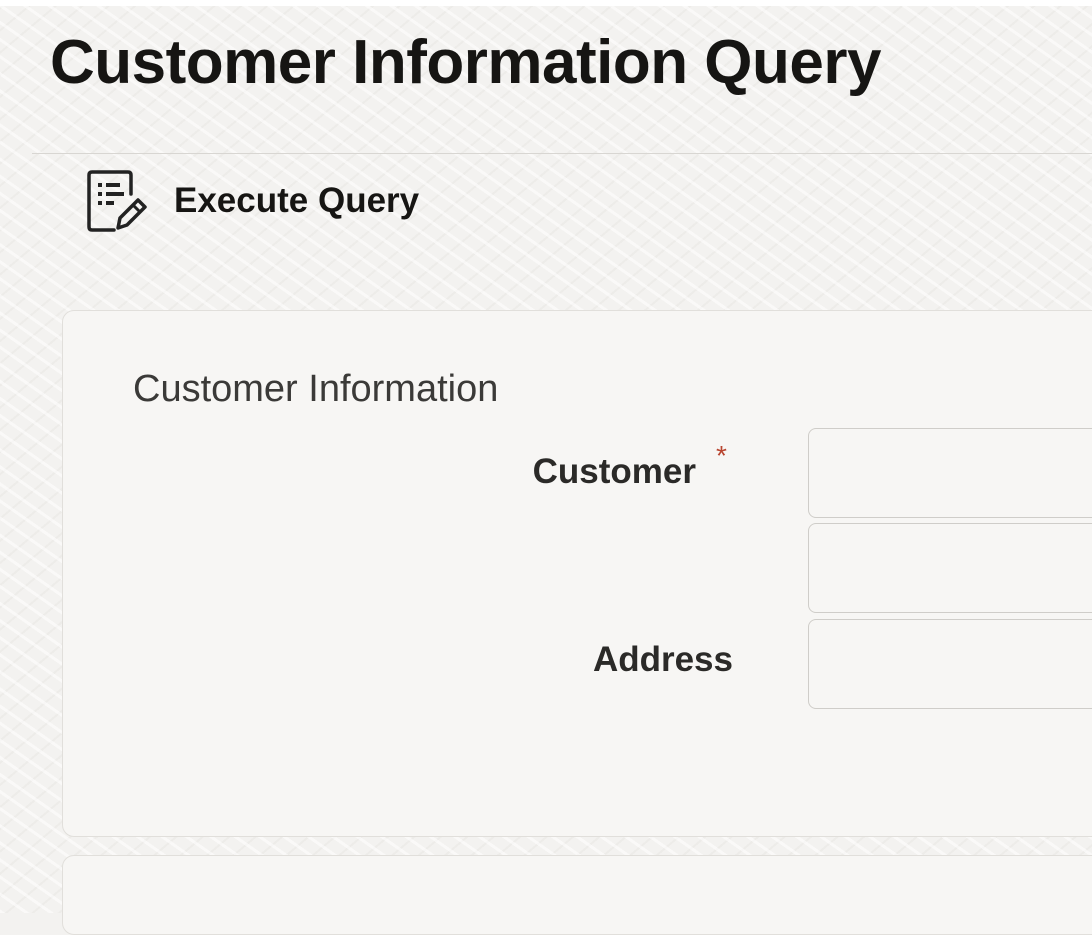 This screenshot has width=1092, height=935. What do you see at coordinates (614, 471) in the screenshot?
I see `customer-label: Customer` at bounding box center [614, 471].